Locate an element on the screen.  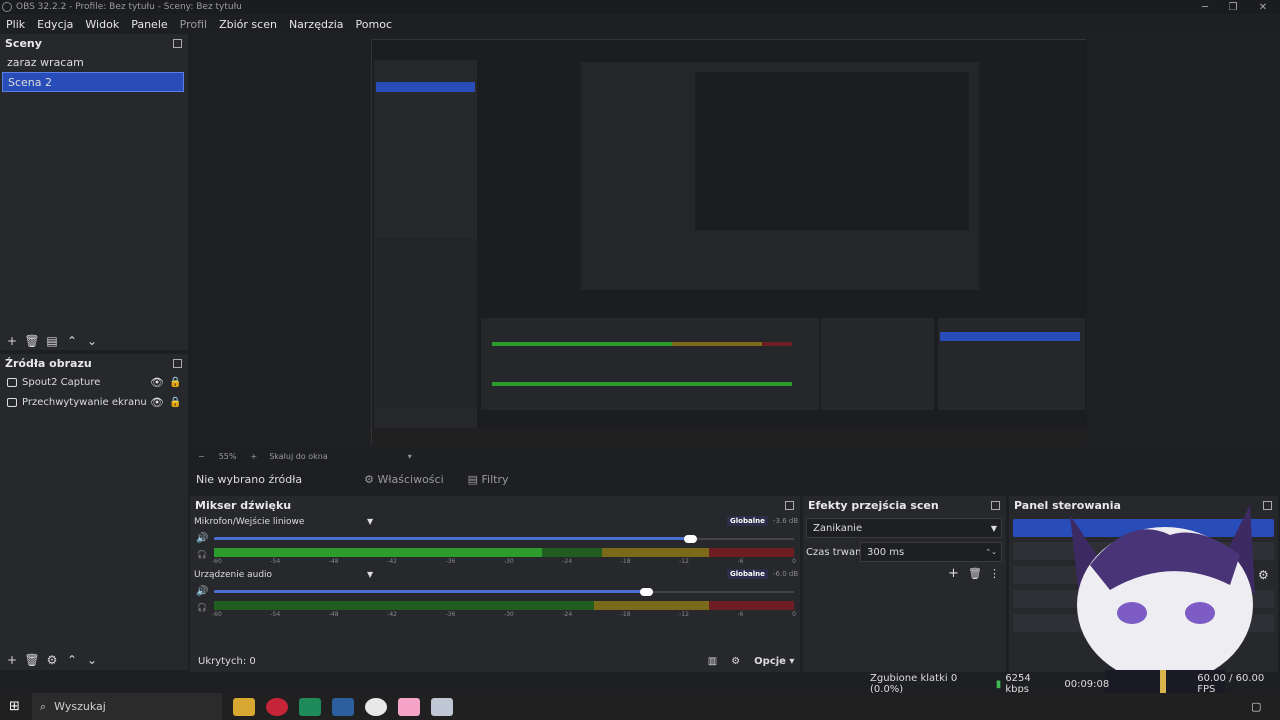
transitions-title: Efekty przejścia scen is located at coordinates (873, 505).